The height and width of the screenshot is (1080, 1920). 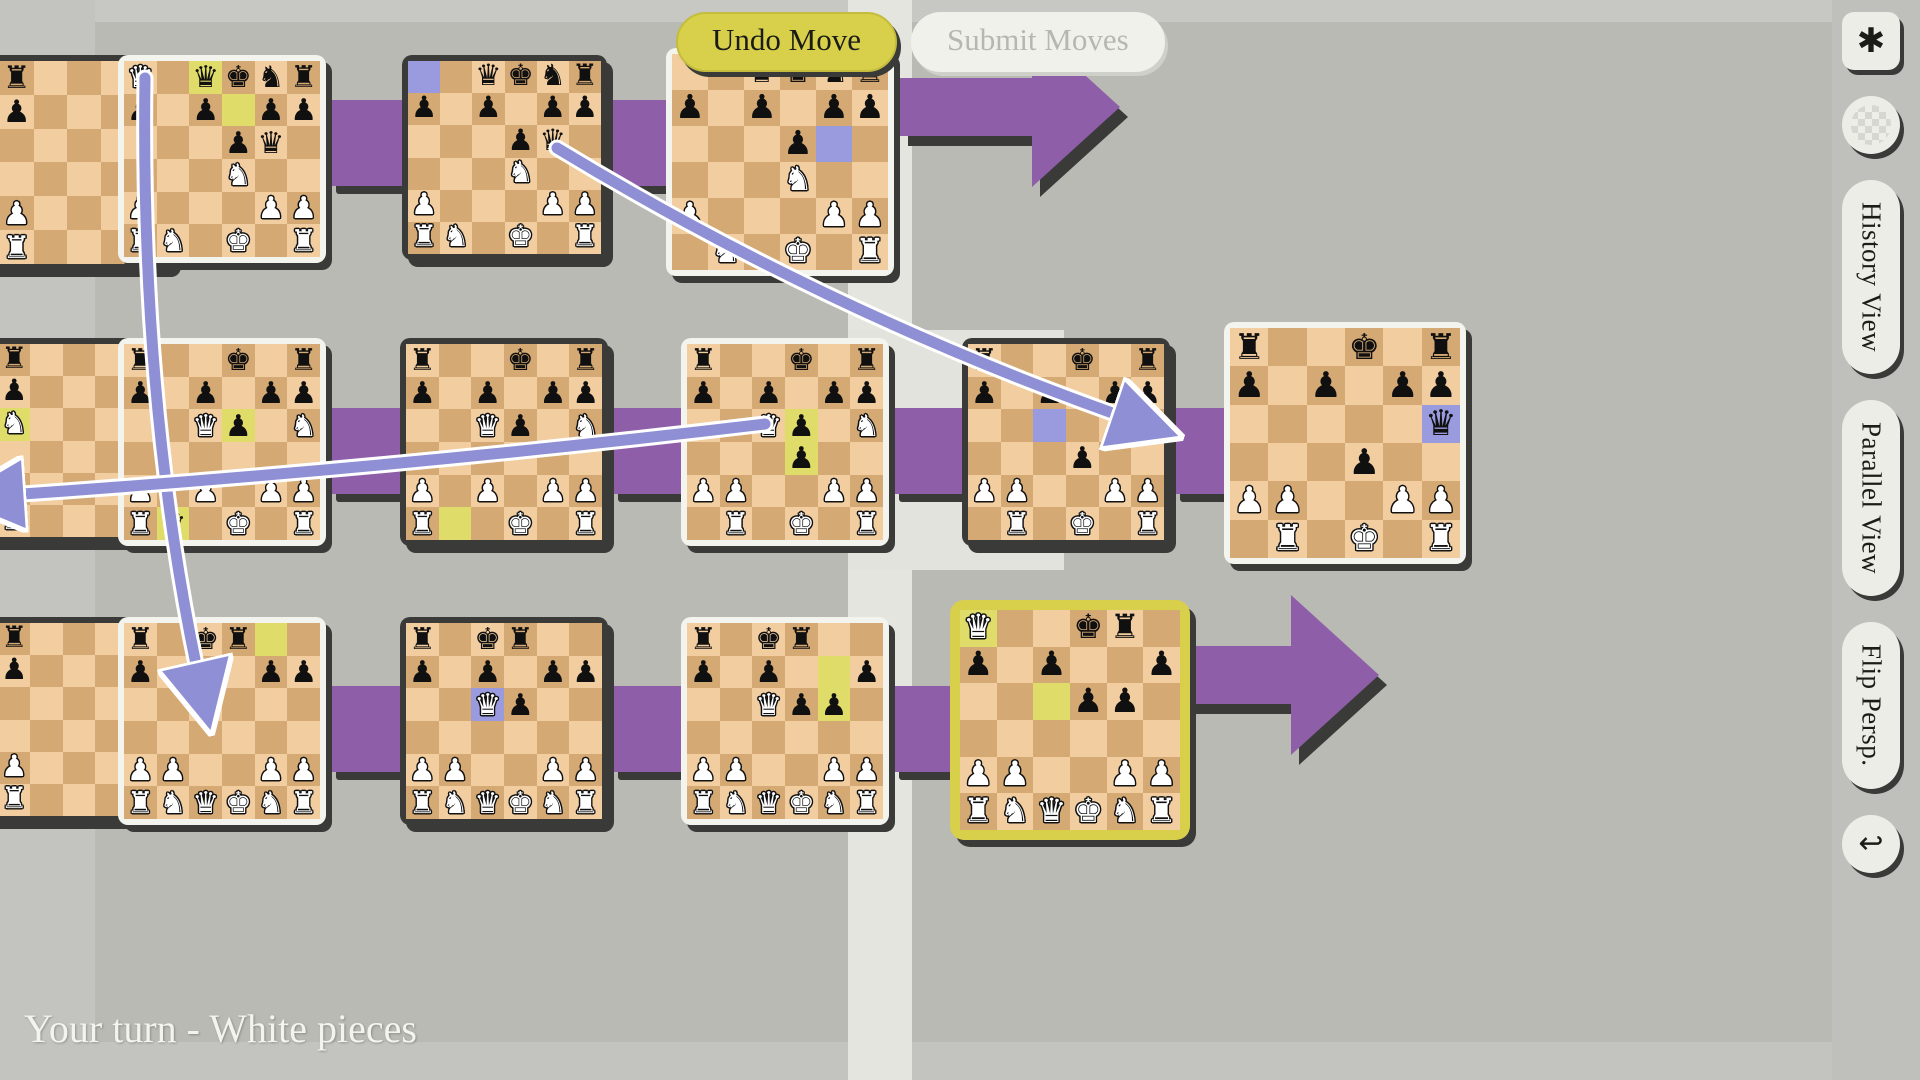 I want to click on board-theme-button, so click(x=1871, y=125).